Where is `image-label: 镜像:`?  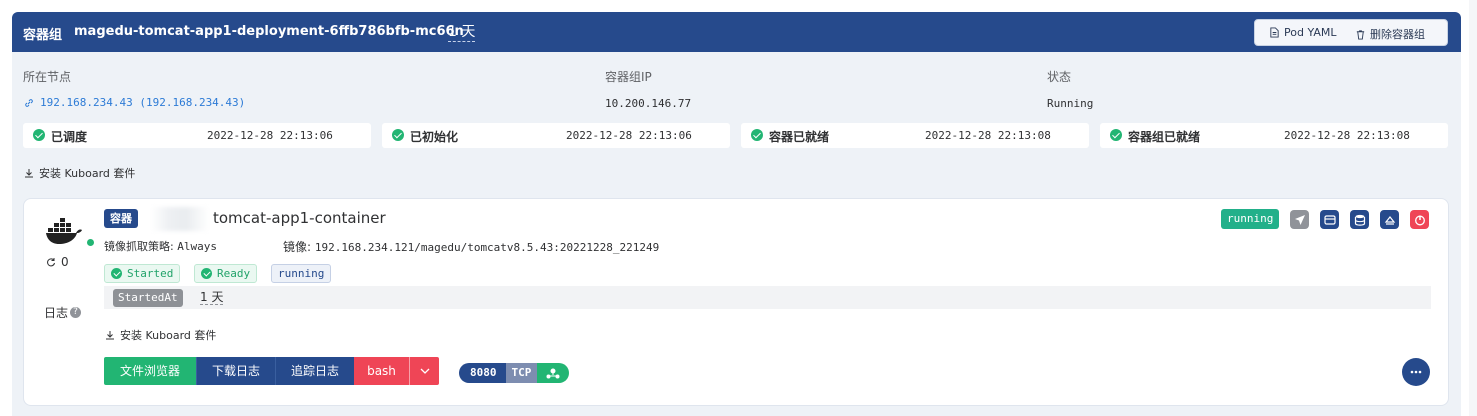 image-label: 镜像: is located at coordinates (297, 247).